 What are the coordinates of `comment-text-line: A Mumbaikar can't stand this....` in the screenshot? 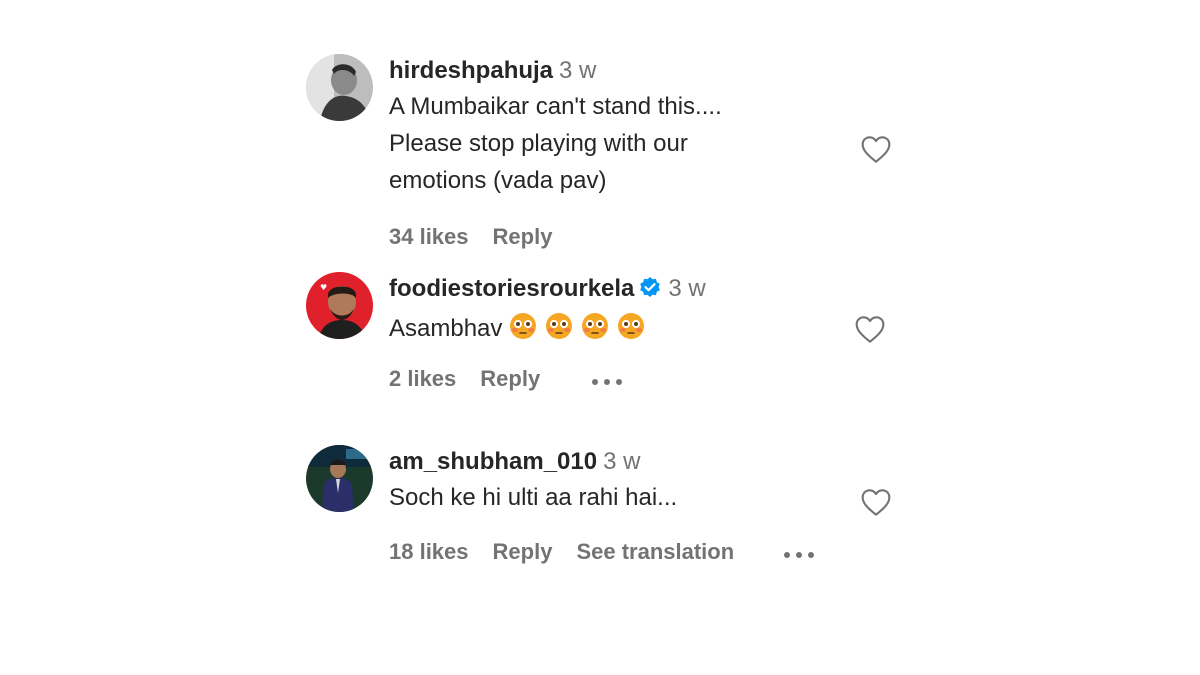 It's located at (555, 106).